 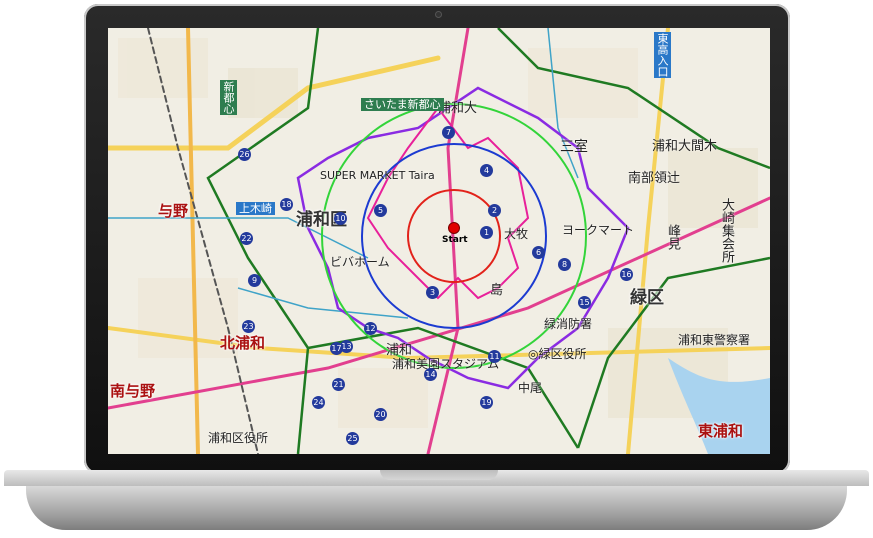 What do you see at coordinates (340, 218) in the screenshot?
I see `store-badge: 10` at bounding box center [340, 218].